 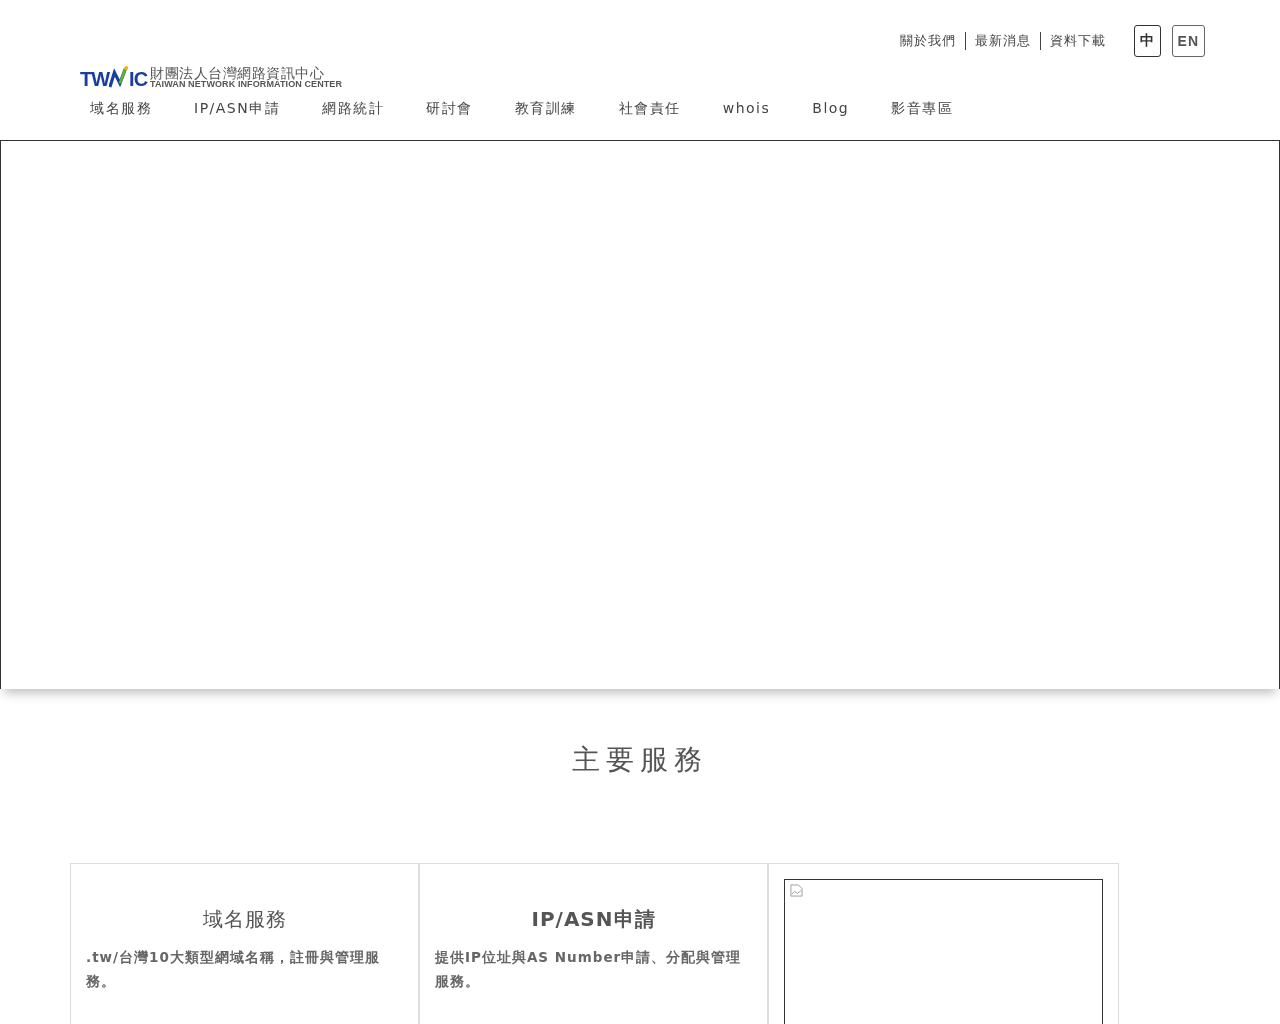 I want to click on service-card: 域名服務 .tw/台灣10大類型網域名稱，註冊與管理服務。, so click(x=245, y=944).